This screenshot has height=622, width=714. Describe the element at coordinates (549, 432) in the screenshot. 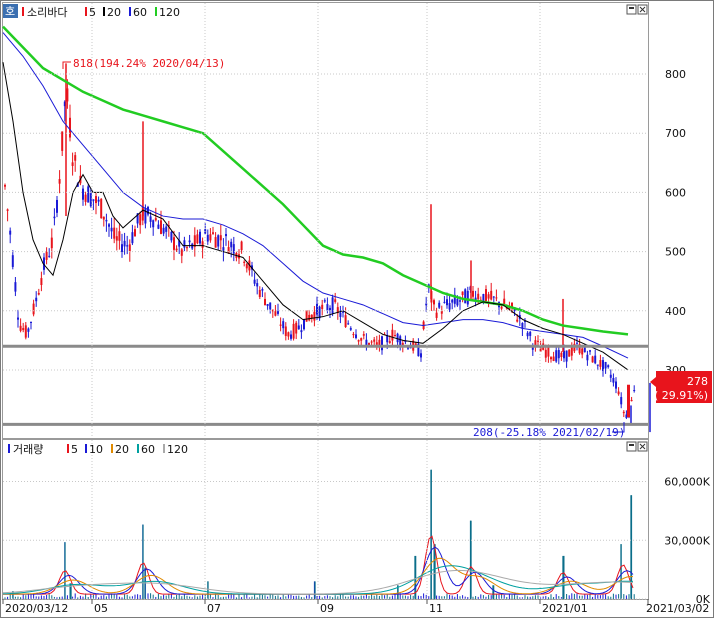

I see `low-annotation: 208(-25.18% 2021/02/19)` at that location.